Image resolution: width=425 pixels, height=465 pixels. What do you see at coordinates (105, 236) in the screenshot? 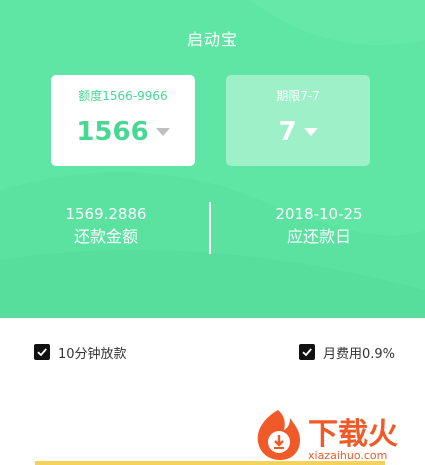
I see `repayment-amount-label: 还款金额` at bounding box center [105, 236].